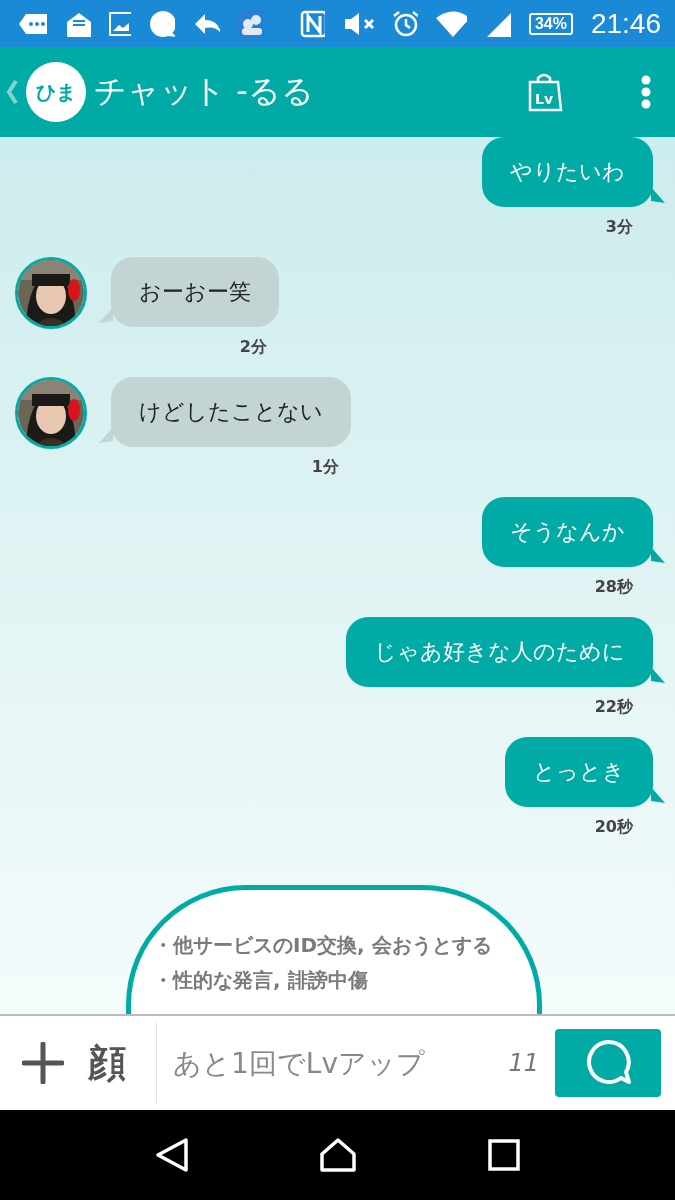 The image size is (675, 1200). Describe the element at coordinates (325, 467) in the screenshot. I see `message-time: 1分` at that location.